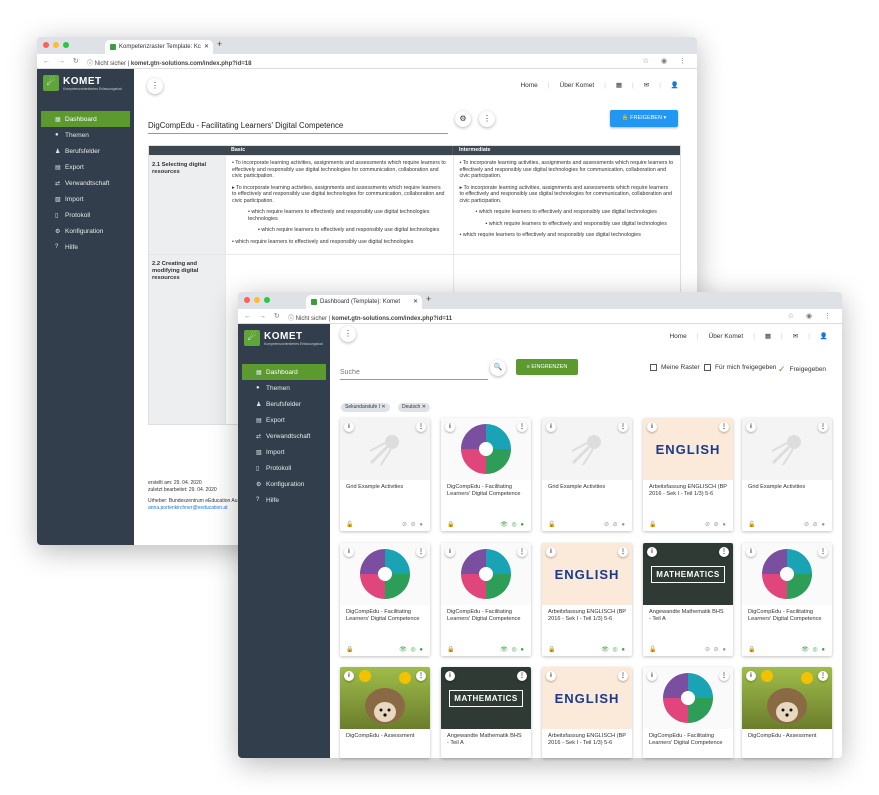 The width and height of the screenshot is (879, 795). I want to click on nav-about-link: Über Komet, so click(726, 336).